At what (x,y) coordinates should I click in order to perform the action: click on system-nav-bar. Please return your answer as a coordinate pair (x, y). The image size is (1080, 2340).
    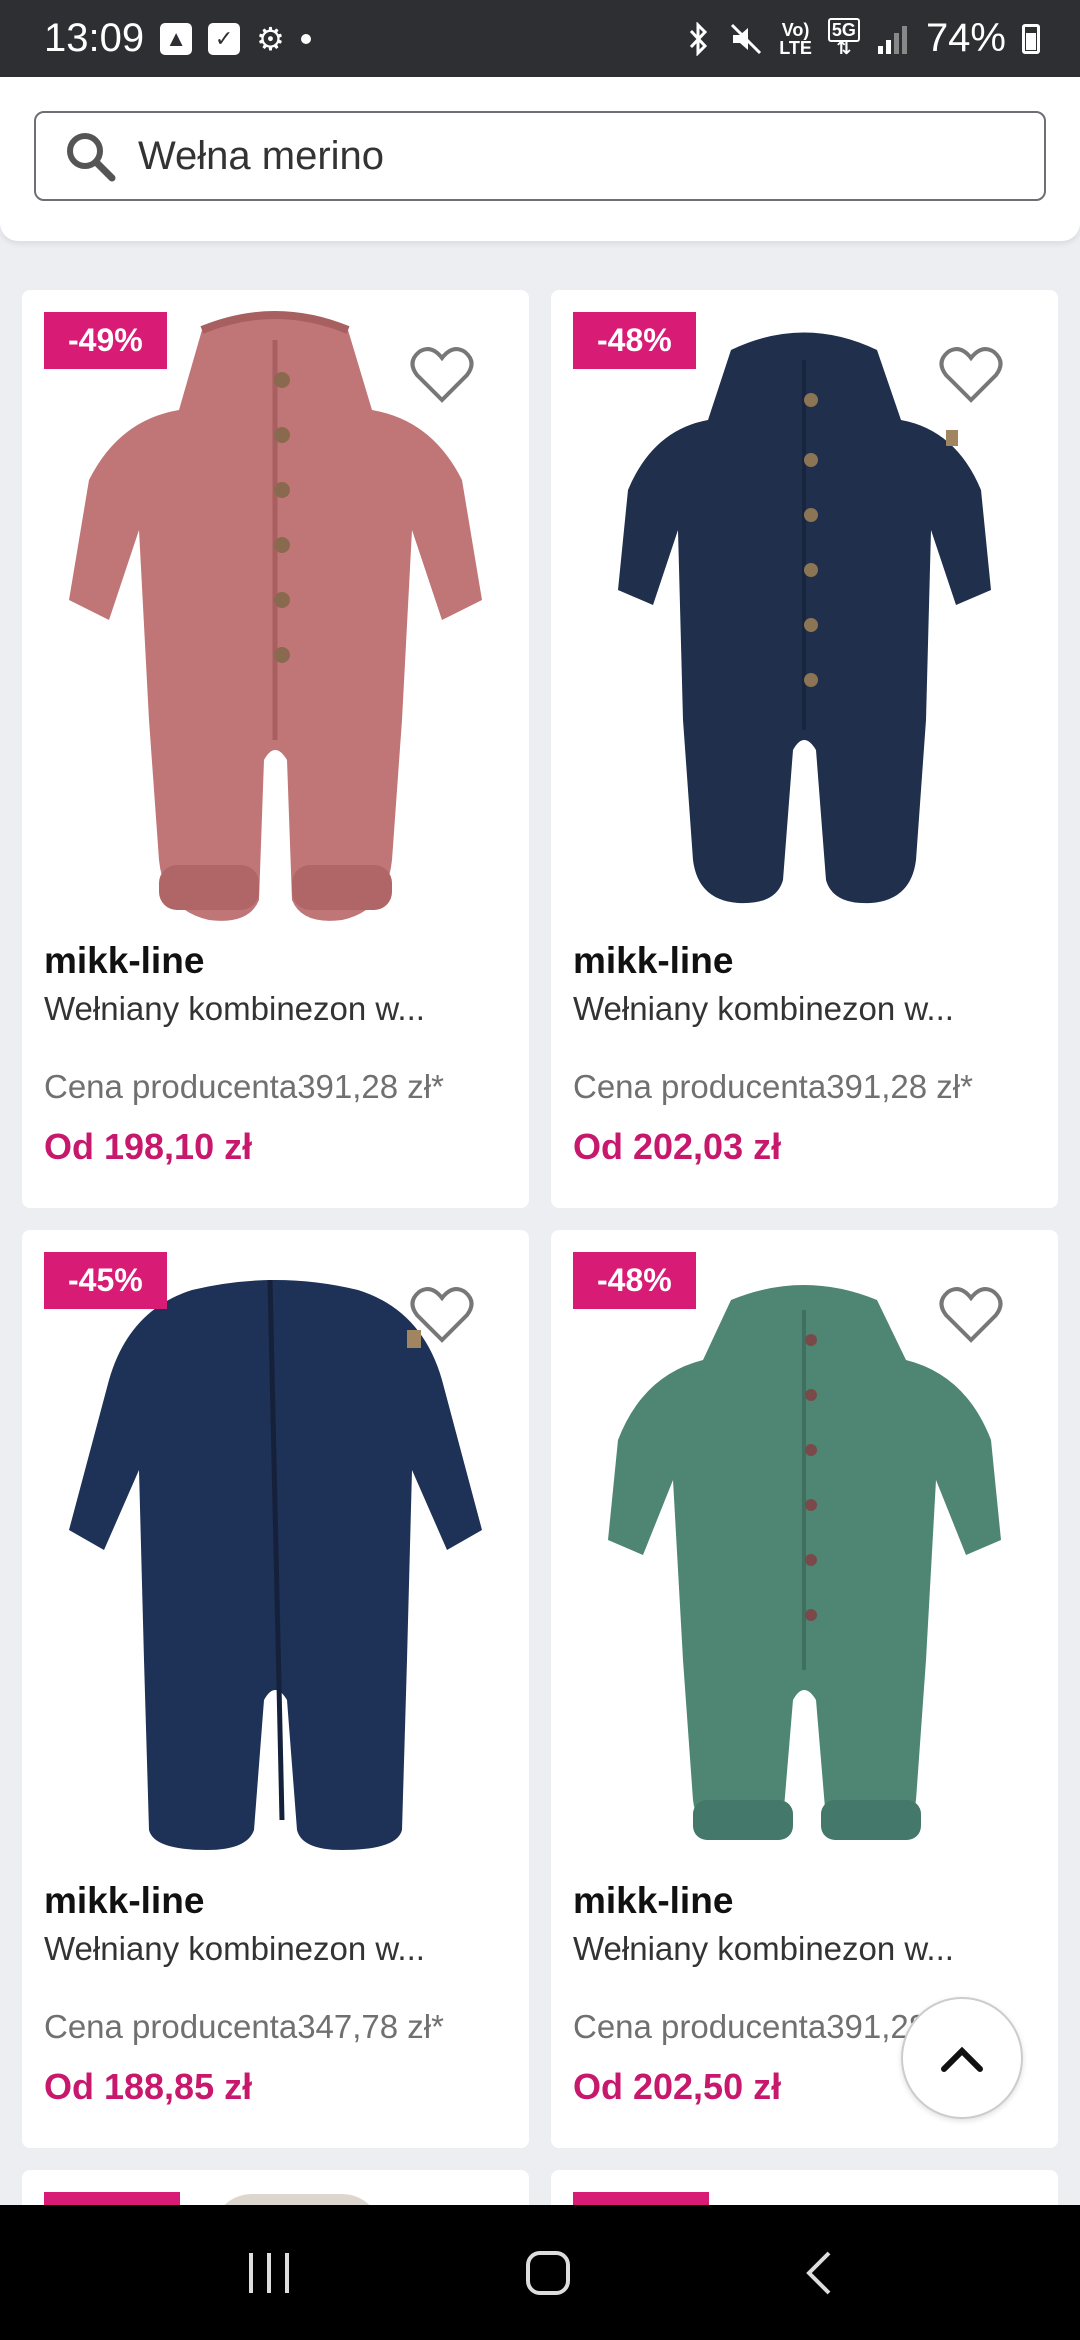
    Looking at the image, I should click on (540, 2272).